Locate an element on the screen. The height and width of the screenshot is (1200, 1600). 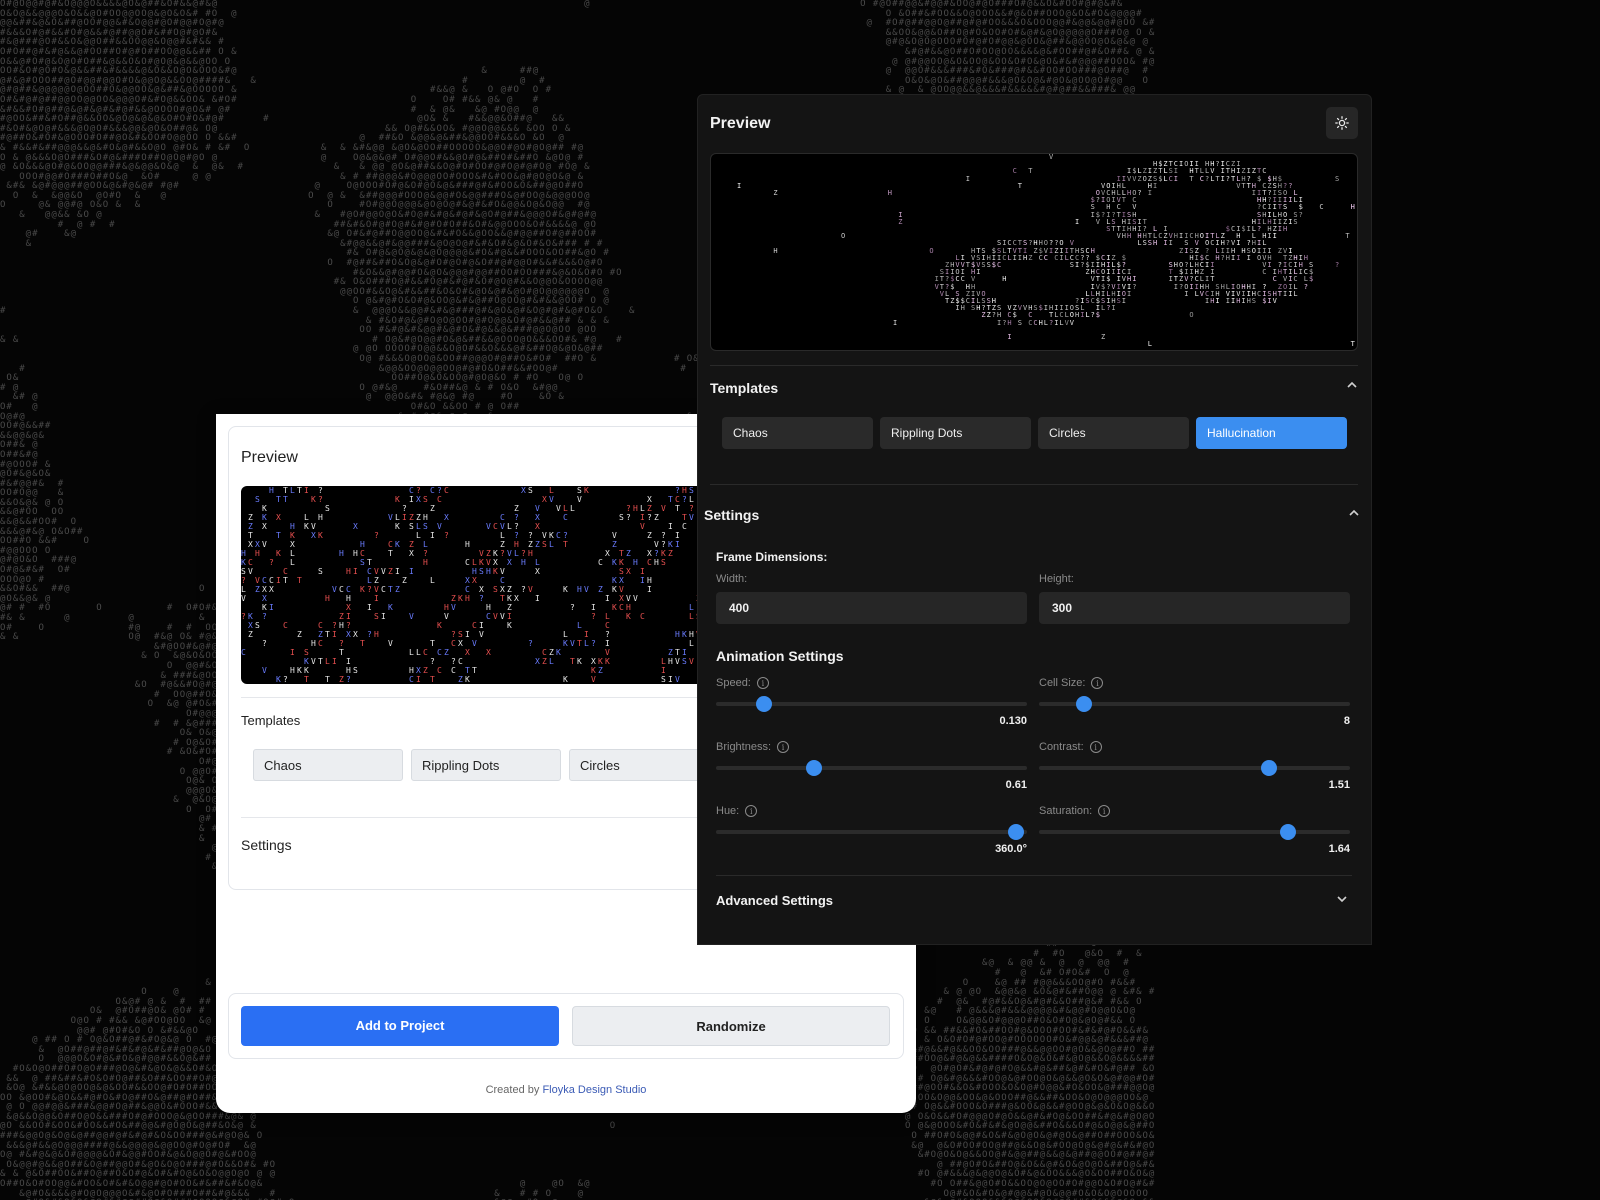
dark-template-rippling-dots: Rippling Dots is located at coordinates (955, 433).